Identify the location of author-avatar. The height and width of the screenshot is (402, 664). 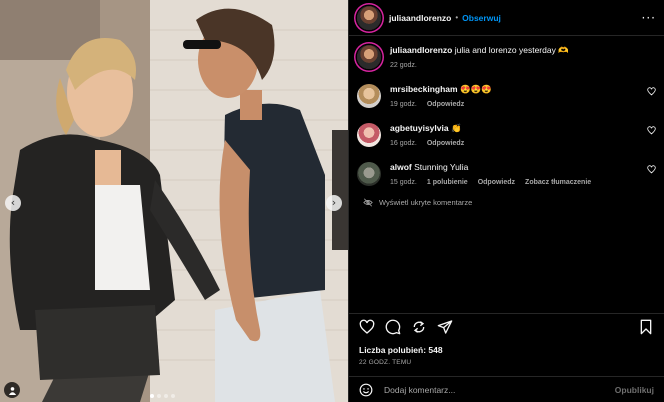
(369, 17).